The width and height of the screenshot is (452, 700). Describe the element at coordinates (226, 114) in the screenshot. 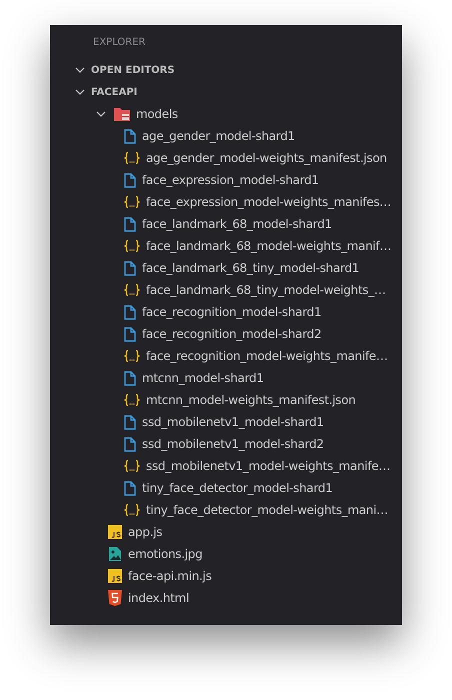

I see `tree-item: models` at that location.